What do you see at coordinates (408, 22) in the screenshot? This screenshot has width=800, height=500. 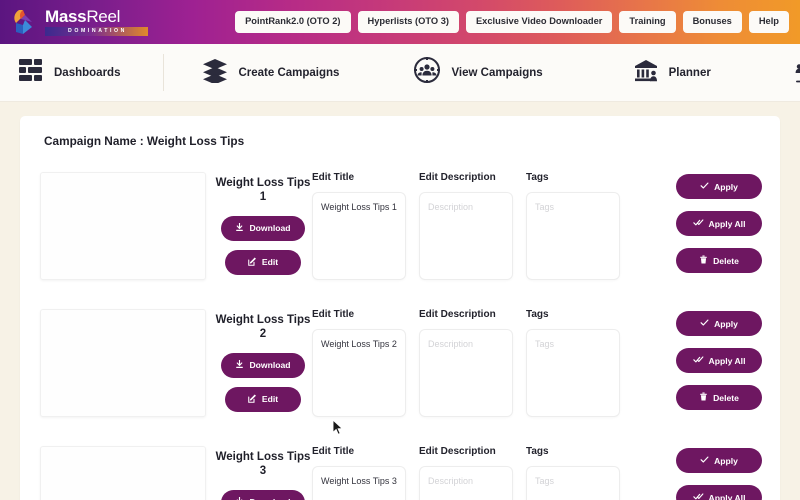 I see `topnav-hyperlists-oto3: Hyperlists (OTO 3)` at bounding box center [408, 22].